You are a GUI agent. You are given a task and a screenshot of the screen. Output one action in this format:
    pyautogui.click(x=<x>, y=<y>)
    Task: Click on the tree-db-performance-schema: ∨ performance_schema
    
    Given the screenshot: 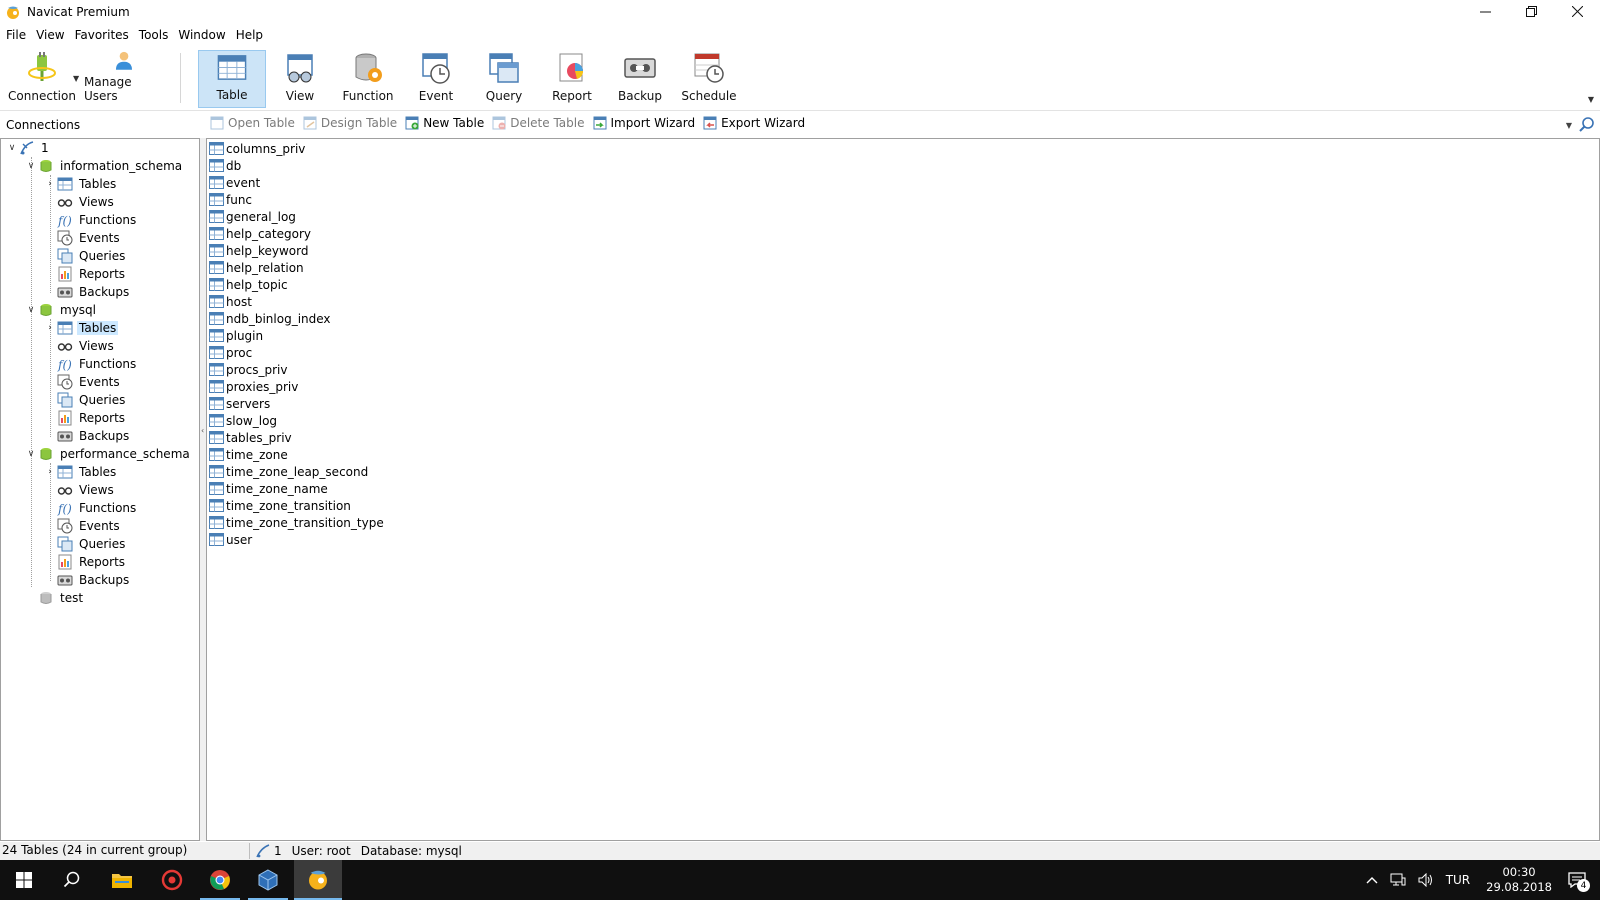 What is the action you would take?
    pyautogui.click(x=108, y=454)
    